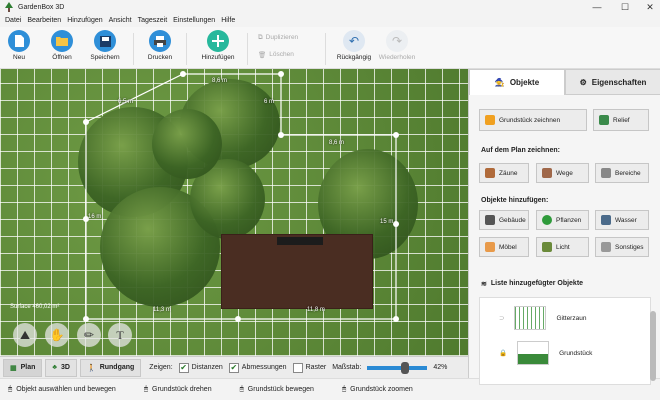 This screenshot has width=660, height=400. Describe the element at coordinates (387, 222) in the screenshot. I see `dimension-label: 15 m` at that location.